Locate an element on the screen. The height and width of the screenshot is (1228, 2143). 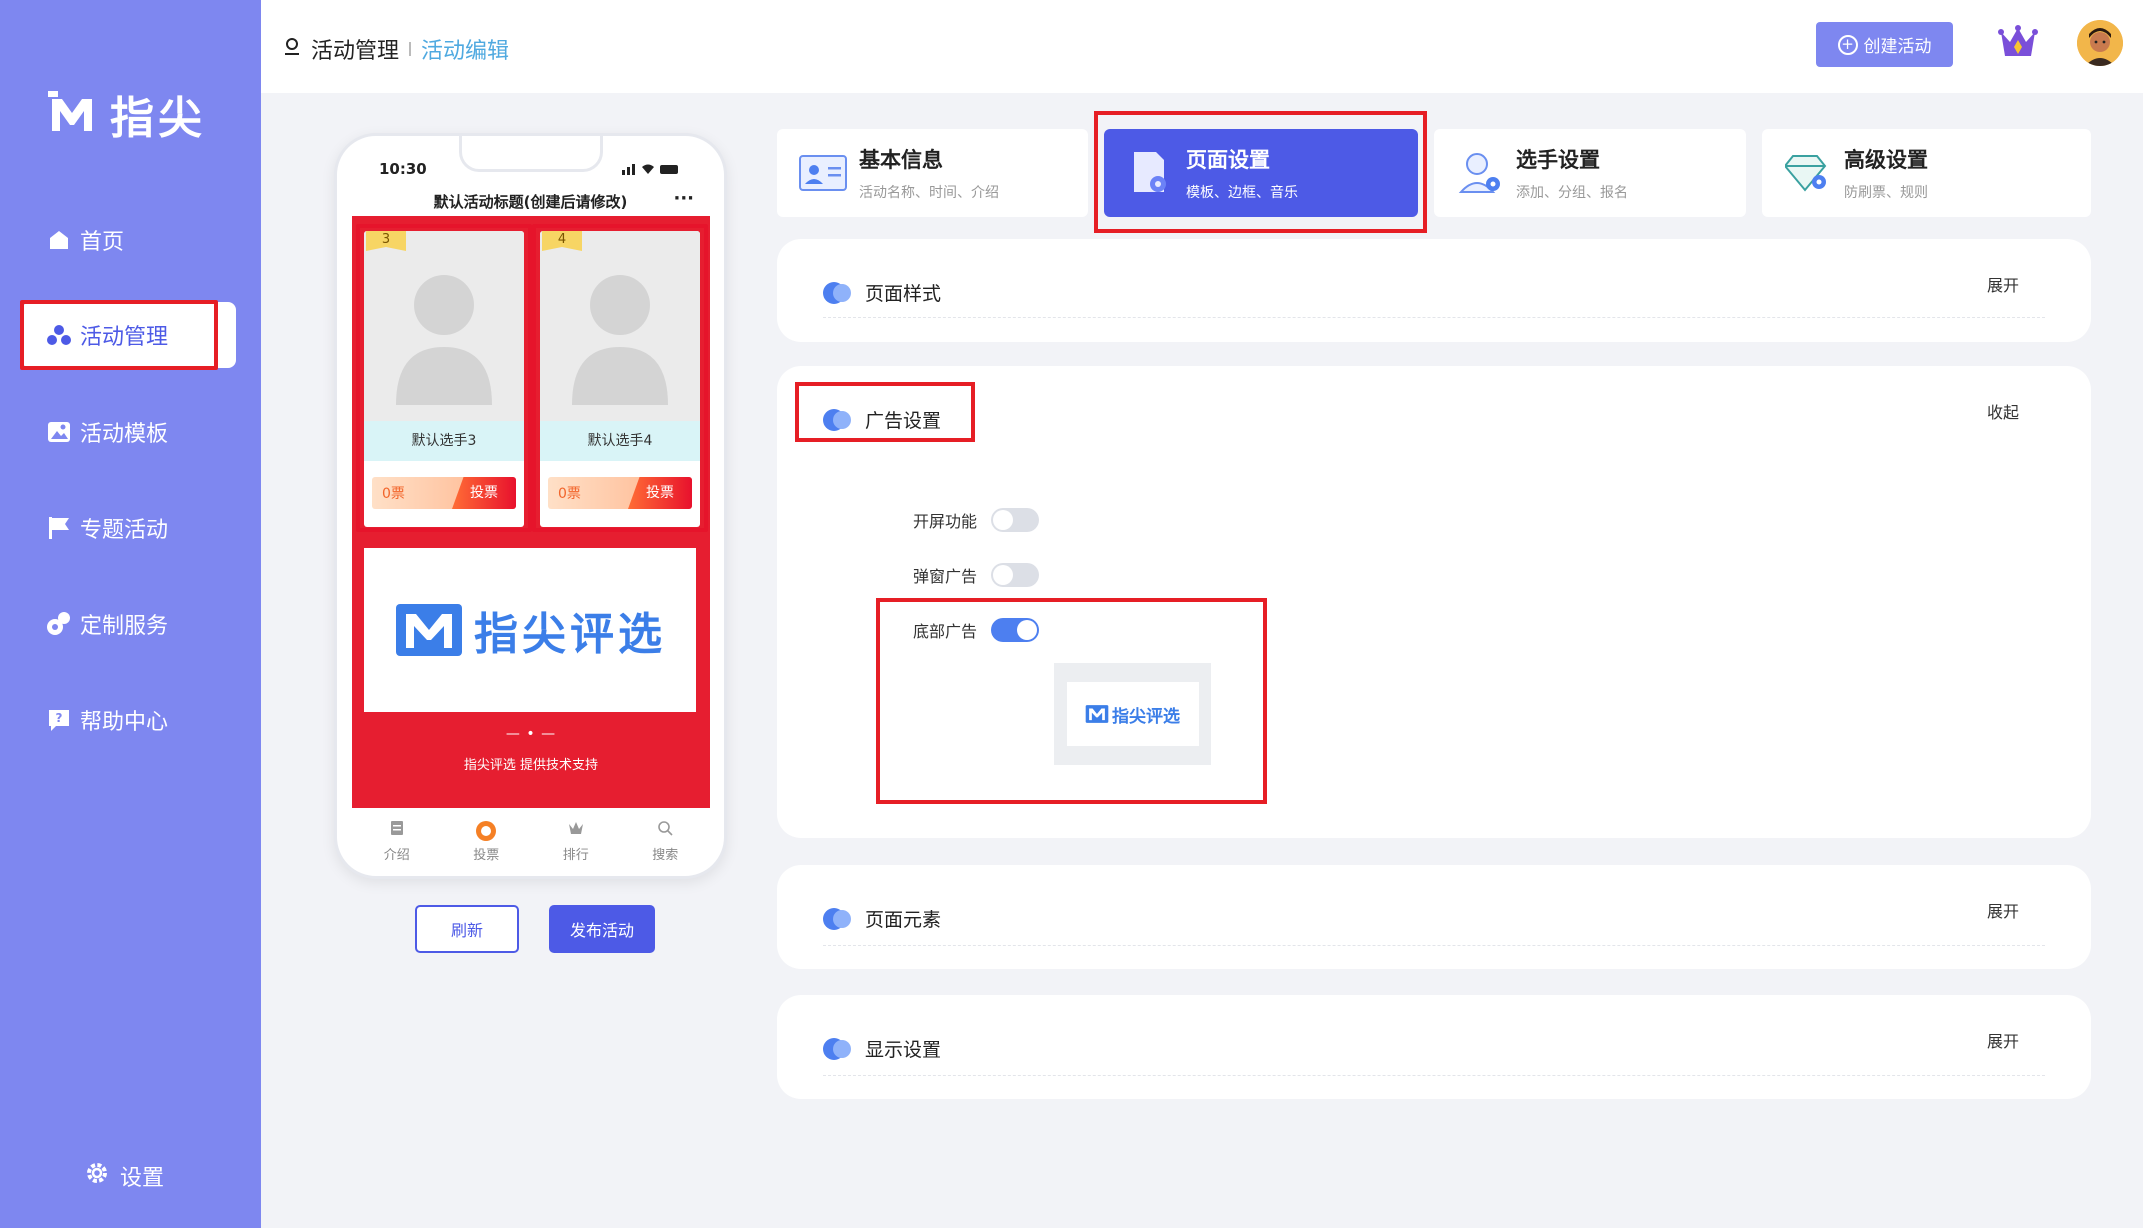
user-avatar is located at coordinates (2100, 43).